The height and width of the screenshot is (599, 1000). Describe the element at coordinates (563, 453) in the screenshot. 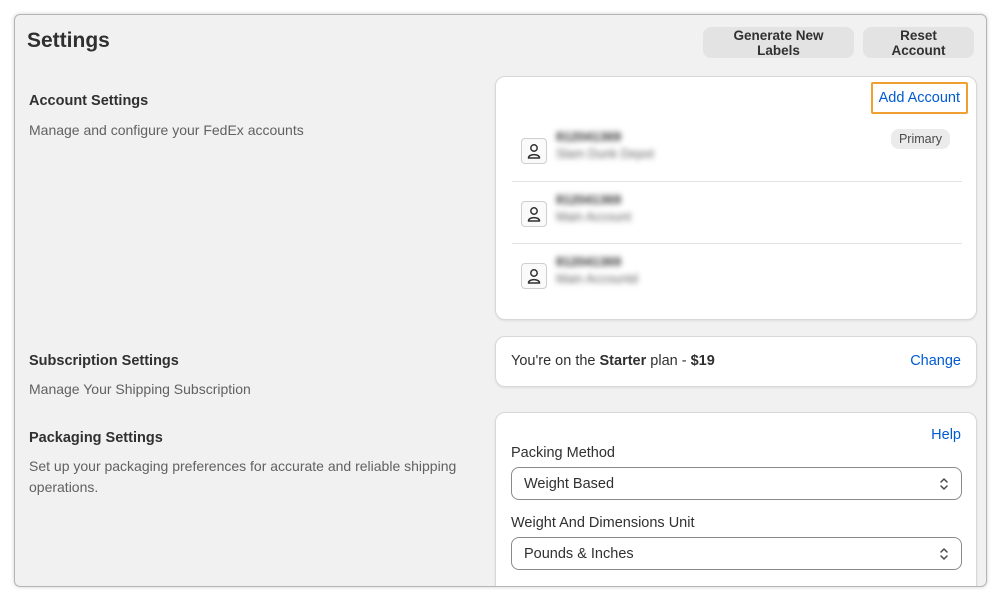

I see `packing-method-label: Packing Method` at that location.